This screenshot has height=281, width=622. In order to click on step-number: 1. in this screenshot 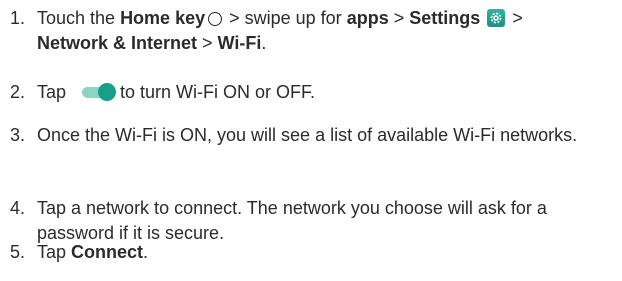, I will do `click(18, 18)`.